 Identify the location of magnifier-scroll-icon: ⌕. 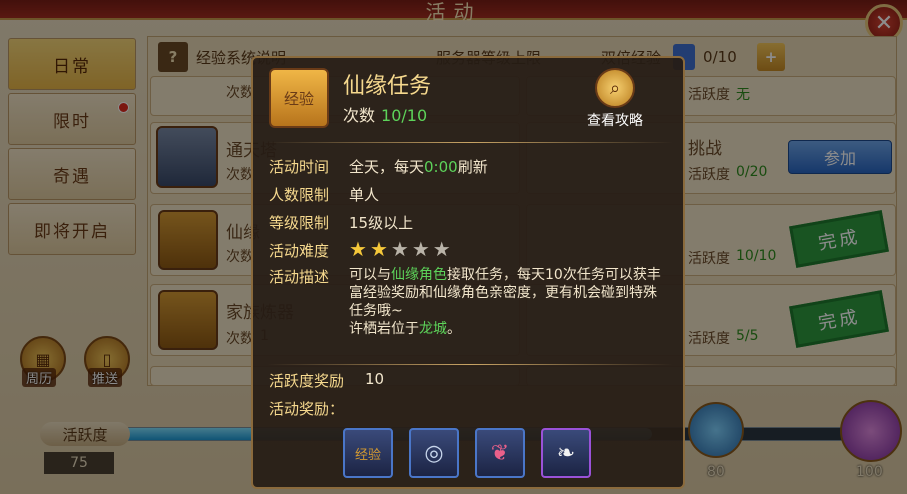
(615, 88).